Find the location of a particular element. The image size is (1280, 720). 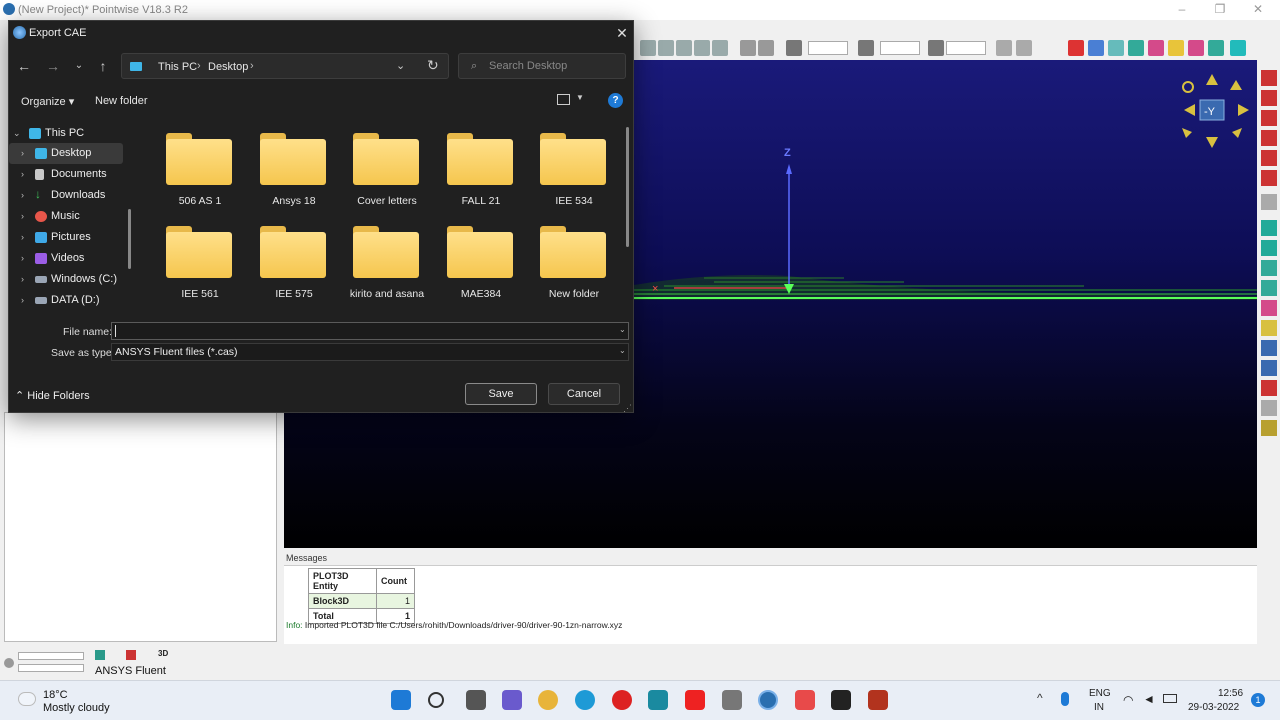

search-box: ⌕ is located at coordinates (542, 66).